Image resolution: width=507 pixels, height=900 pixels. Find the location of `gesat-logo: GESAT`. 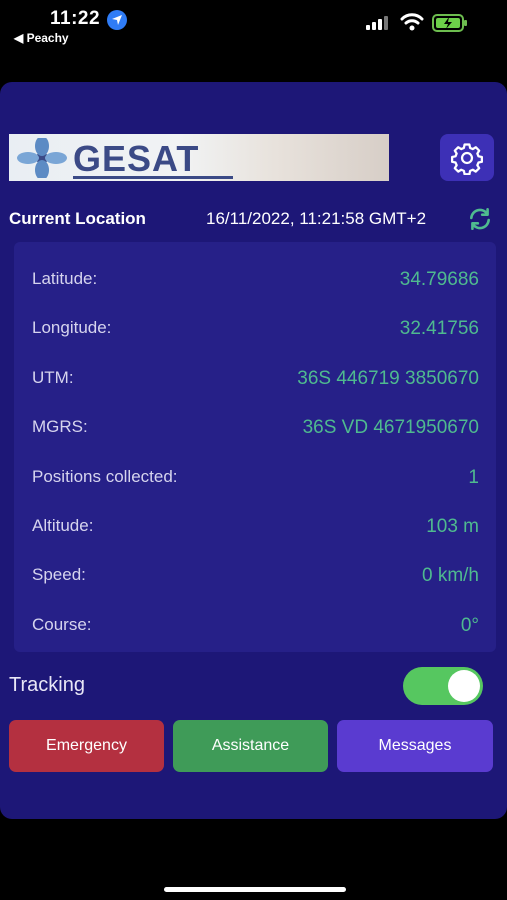

gesat-logo: GESAT is located at coordinates (199, 157).